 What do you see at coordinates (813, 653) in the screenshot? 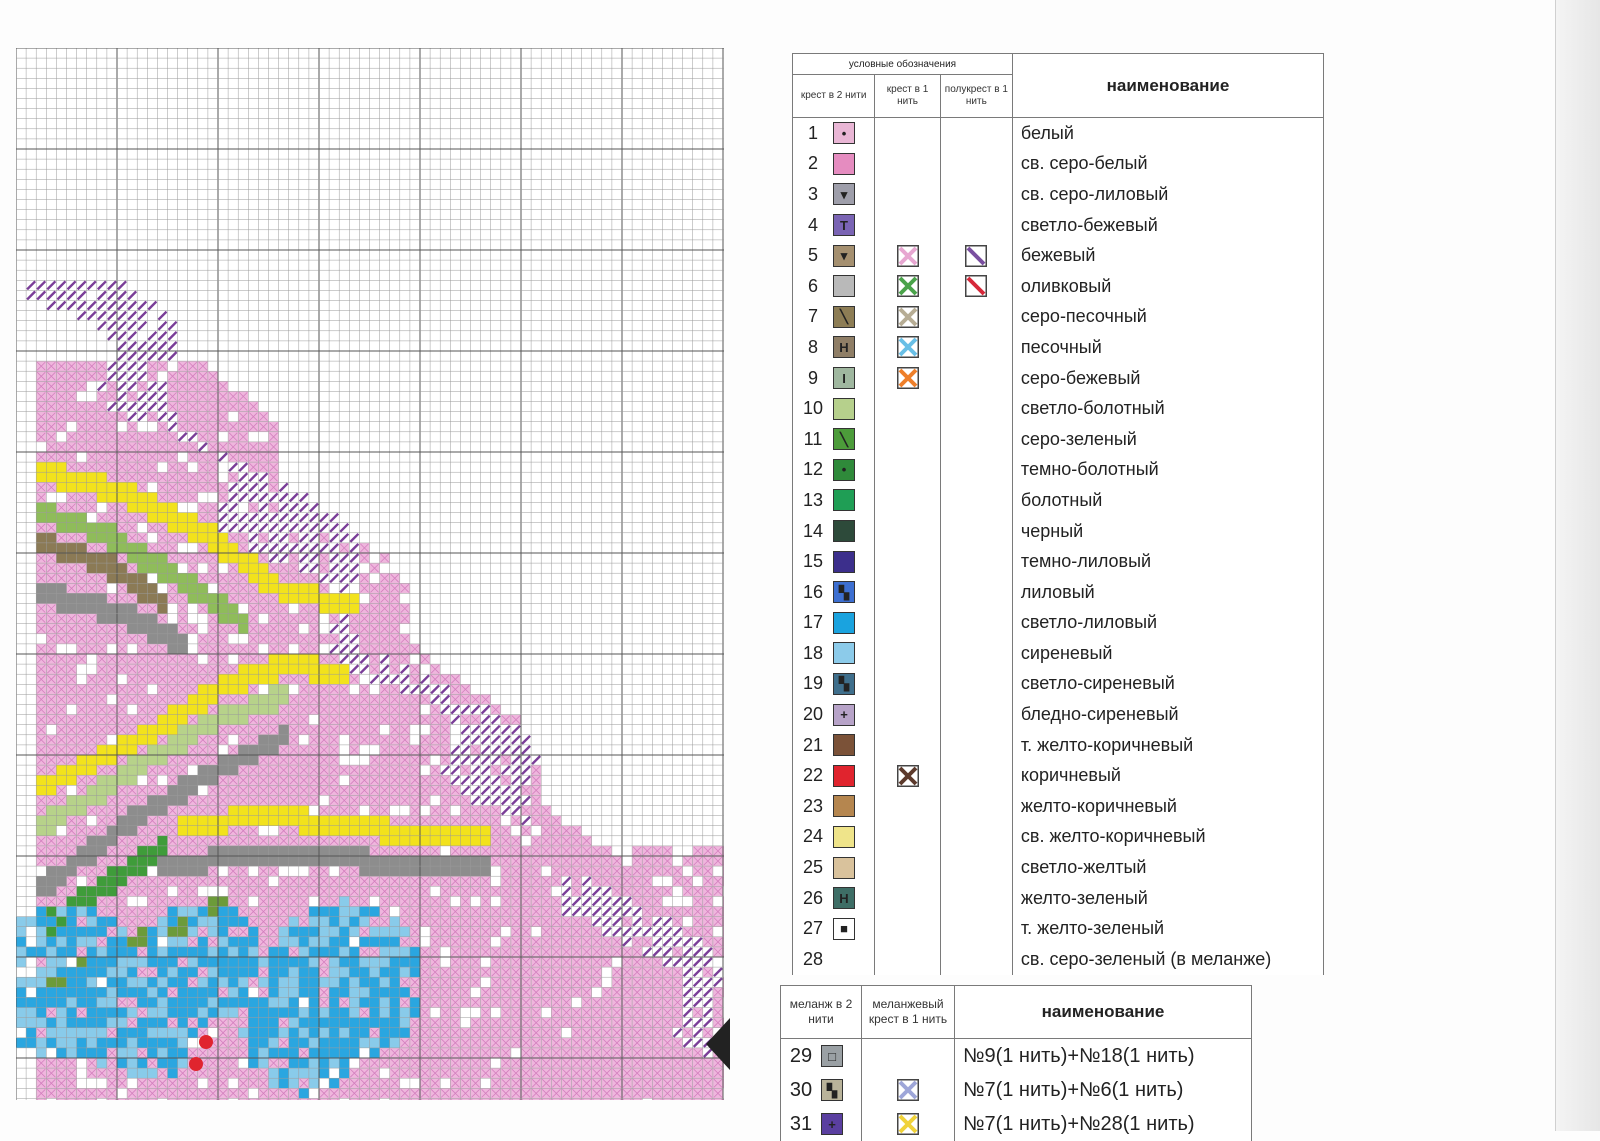
I see `legend-row-number: 18` at bounding box center [813, 653].